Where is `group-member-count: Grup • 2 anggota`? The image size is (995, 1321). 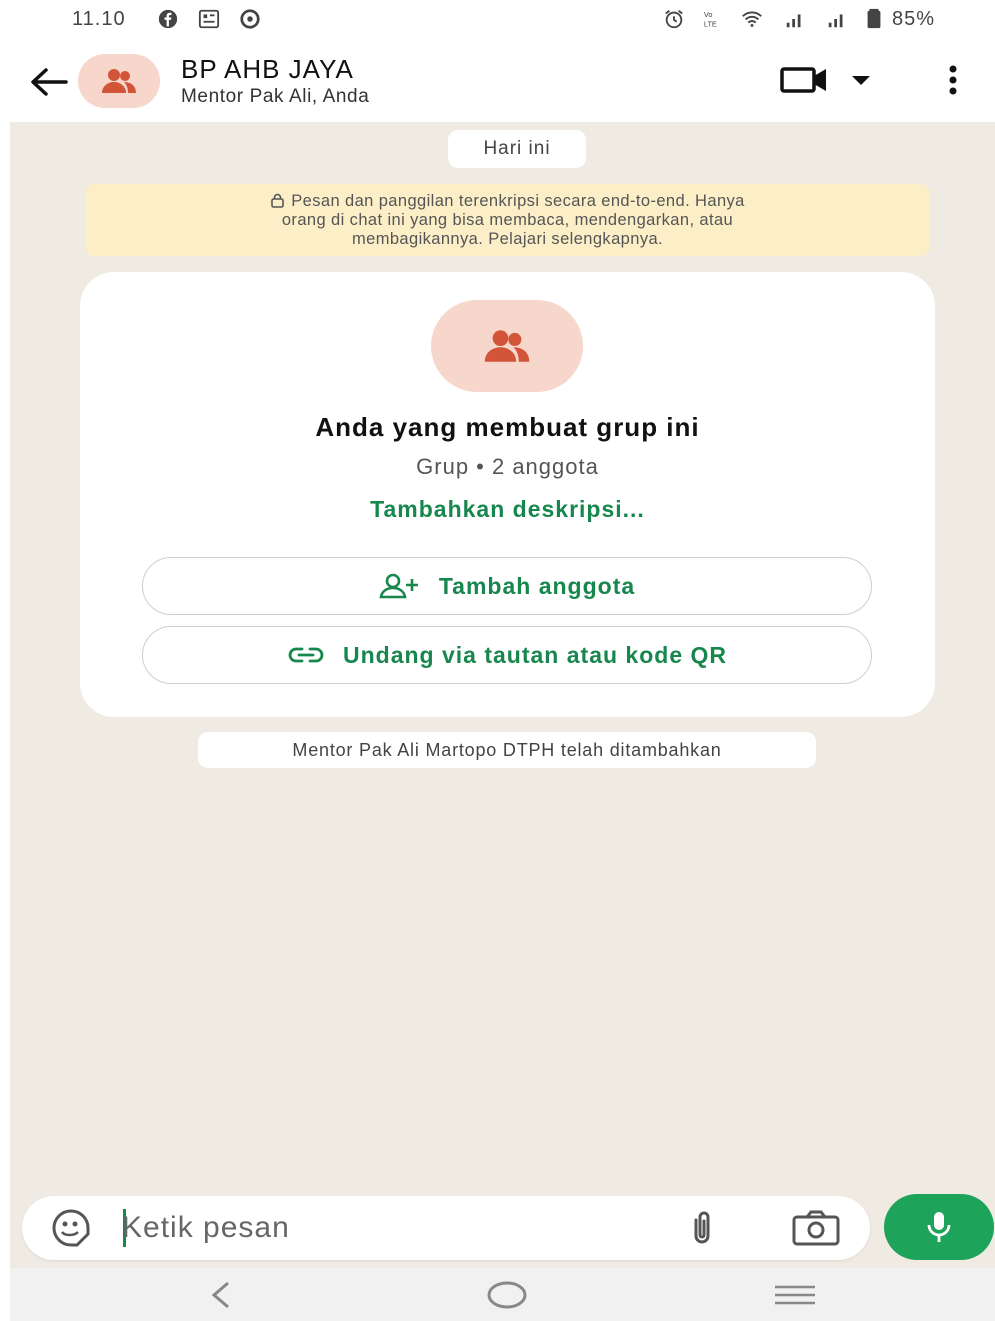
group-member-count: Grup • 2 anggota is located at coordinates (507, 466).